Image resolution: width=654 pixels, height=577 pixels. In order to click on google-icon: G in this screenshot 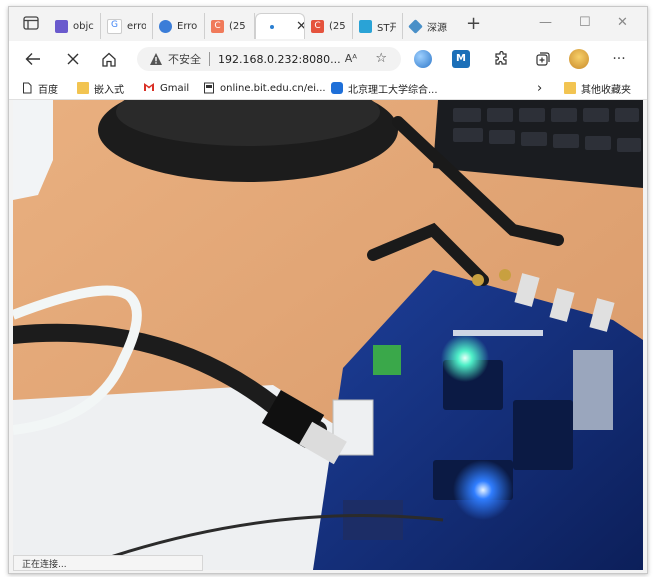, I will do `click(114, 26)`.